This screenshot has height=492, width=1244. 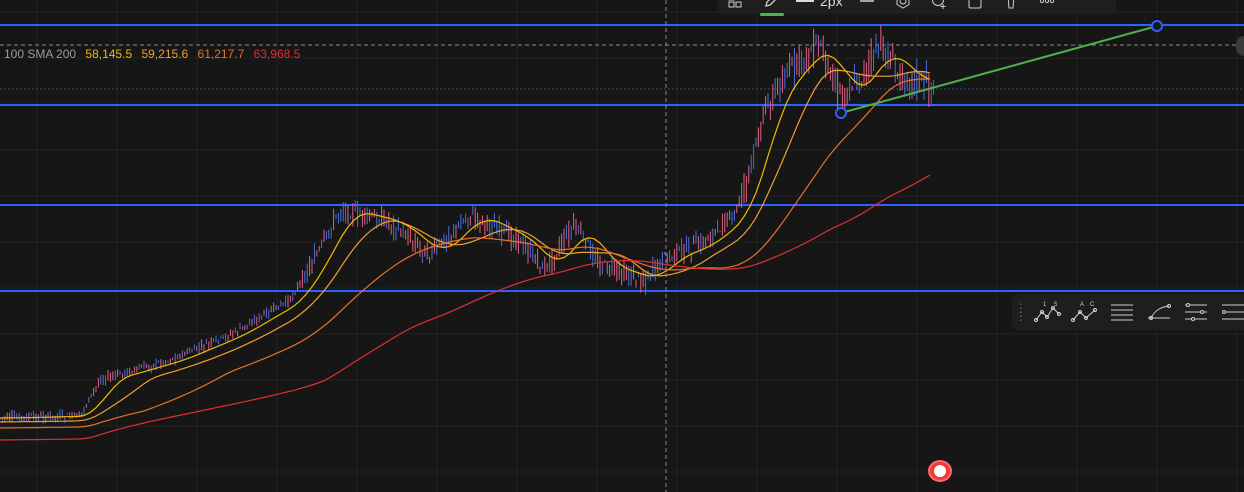 I want to click on lock-icon, so click(x=975, y=7).